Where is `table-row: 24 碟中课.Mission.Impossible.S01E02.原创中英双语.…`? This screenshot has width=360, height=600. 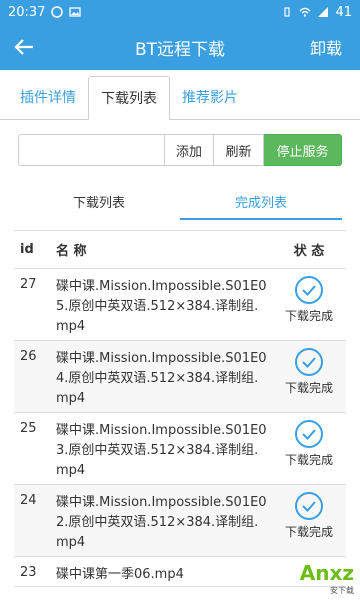 table-row: 24 碟中课.Mission.Impossible.S01E02.原创中英双语.… is located at coordinates (180, 521).